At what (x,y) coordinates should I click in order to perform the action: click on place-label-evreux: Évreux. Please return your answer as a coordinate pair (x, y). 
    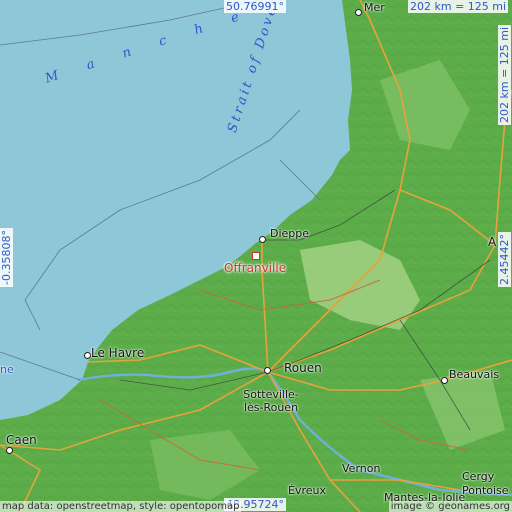
    Looking at the image, I should click on (307, 490).